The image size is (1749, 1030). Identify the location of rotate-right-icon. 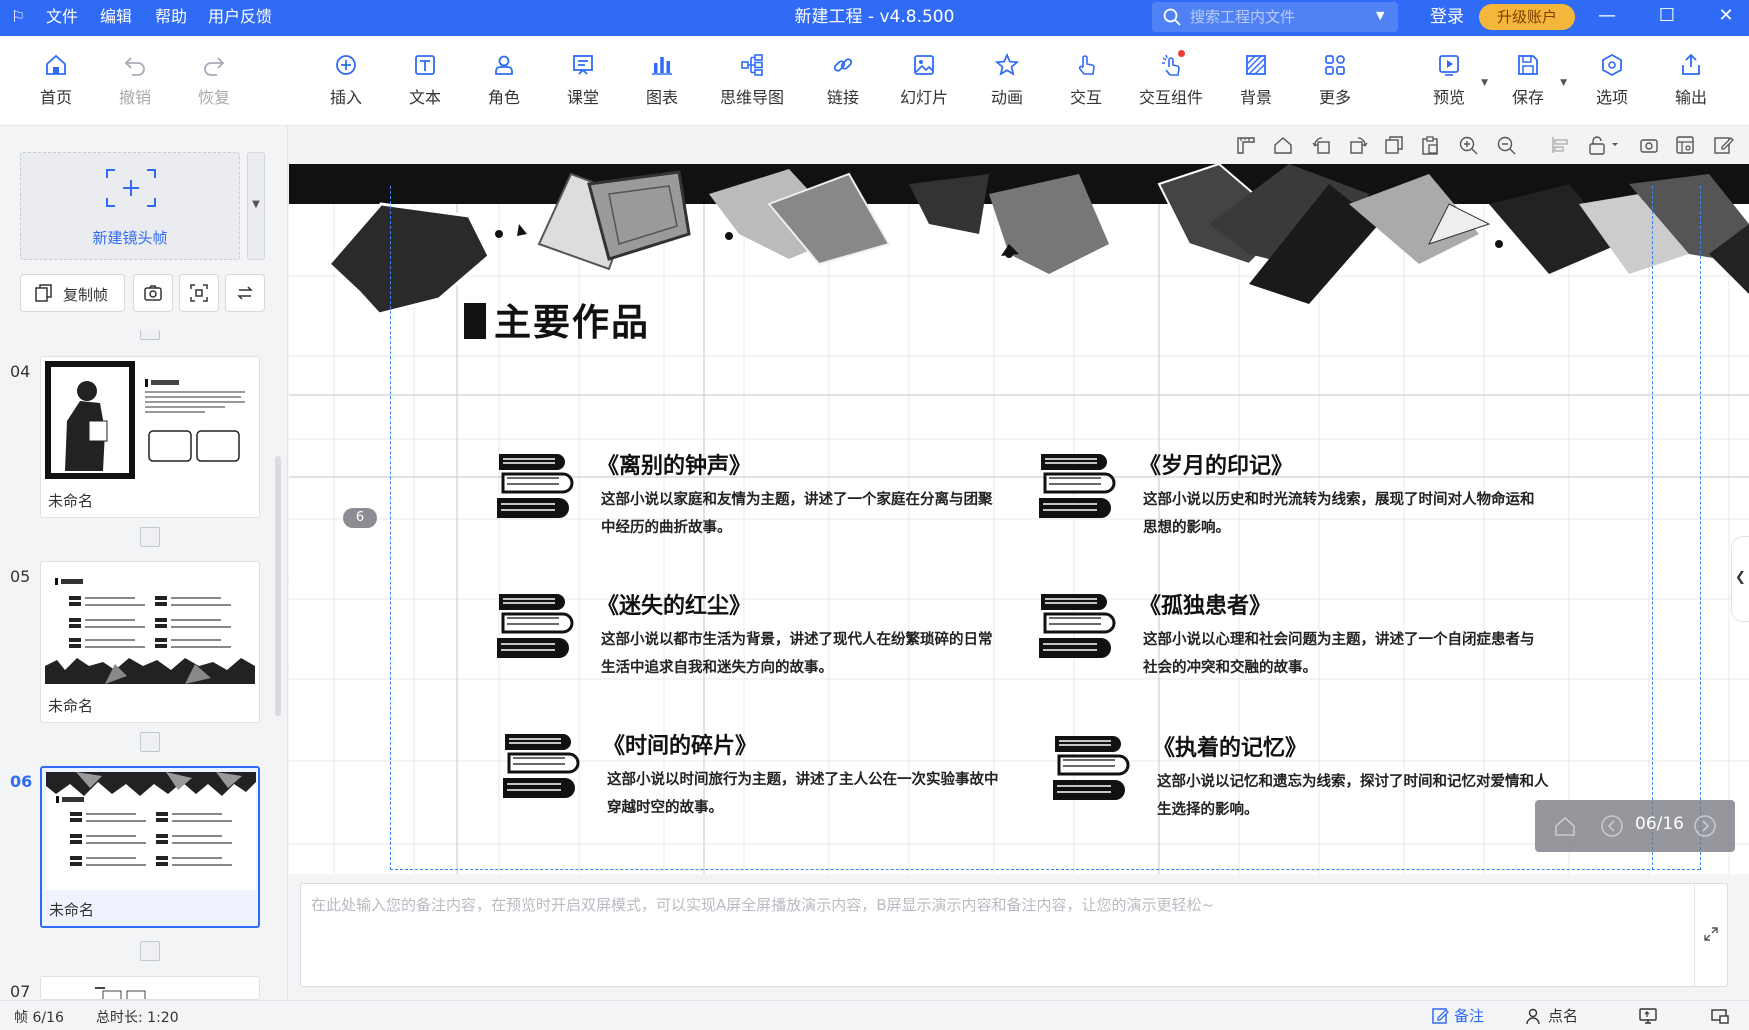
(1358, 145).